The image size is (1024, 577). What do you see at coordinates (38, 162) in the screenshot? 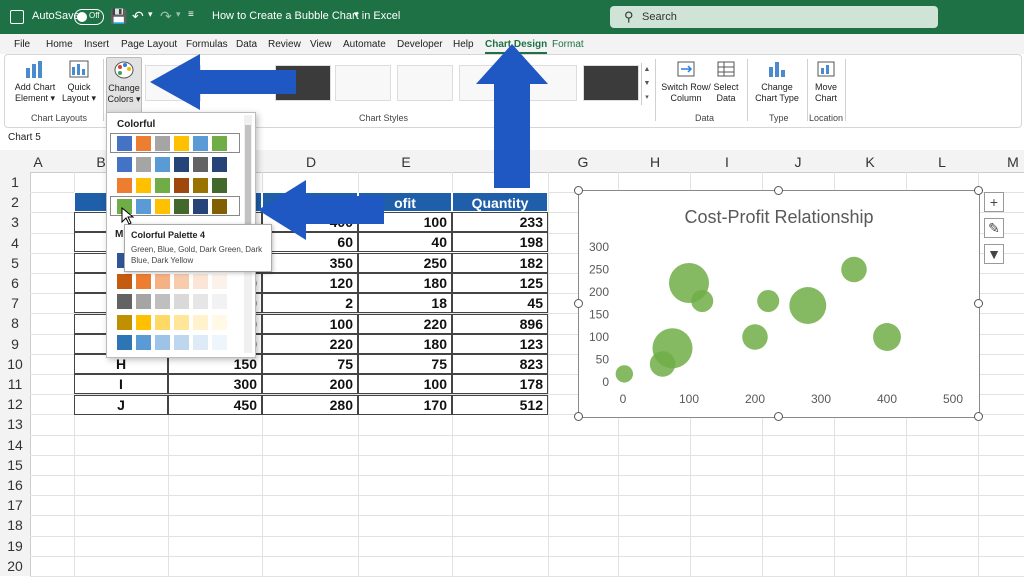
I see `column-header-a: A` at bounding box center [38, 162].